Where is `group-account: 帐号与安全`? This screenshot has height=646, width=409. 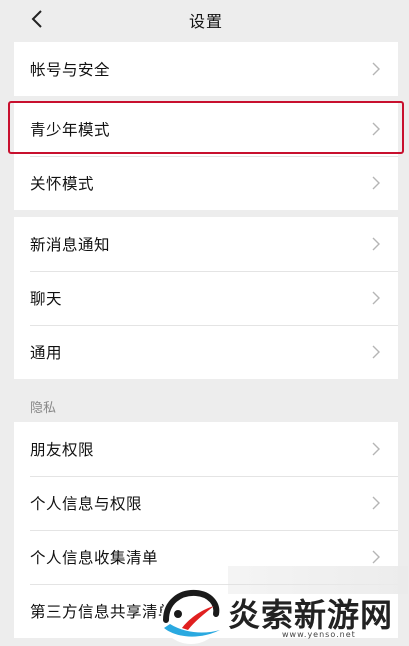 group-account: 帐号与安全 is located at coordinates (206, 69).